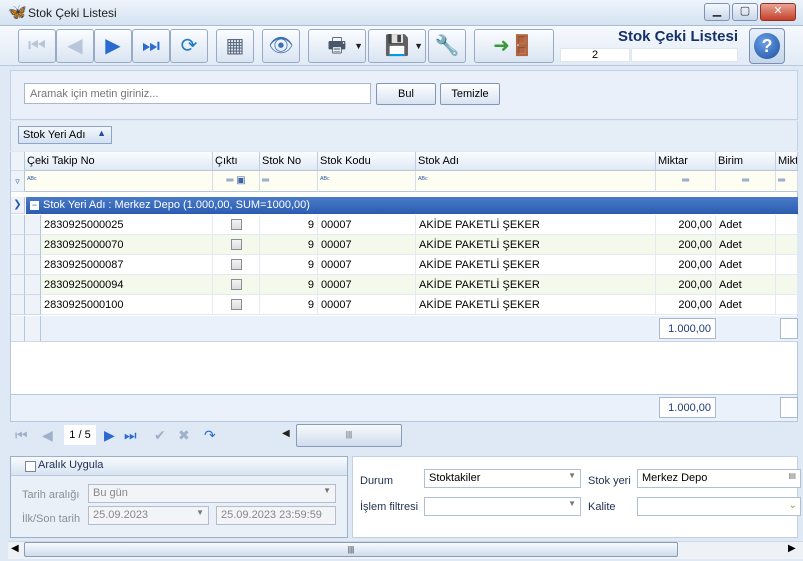 Image resolution: width=803 pixels, height=561 pixels. Describe the element at coordinates (767, 46) in the screenshot. I see `help-button: ?` at that location.